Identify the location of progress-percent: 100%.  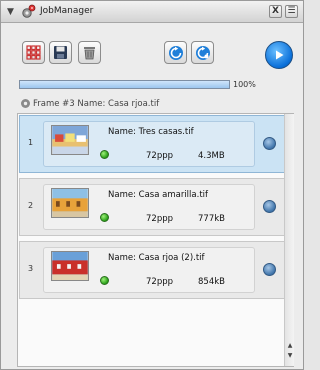
(244, 84).